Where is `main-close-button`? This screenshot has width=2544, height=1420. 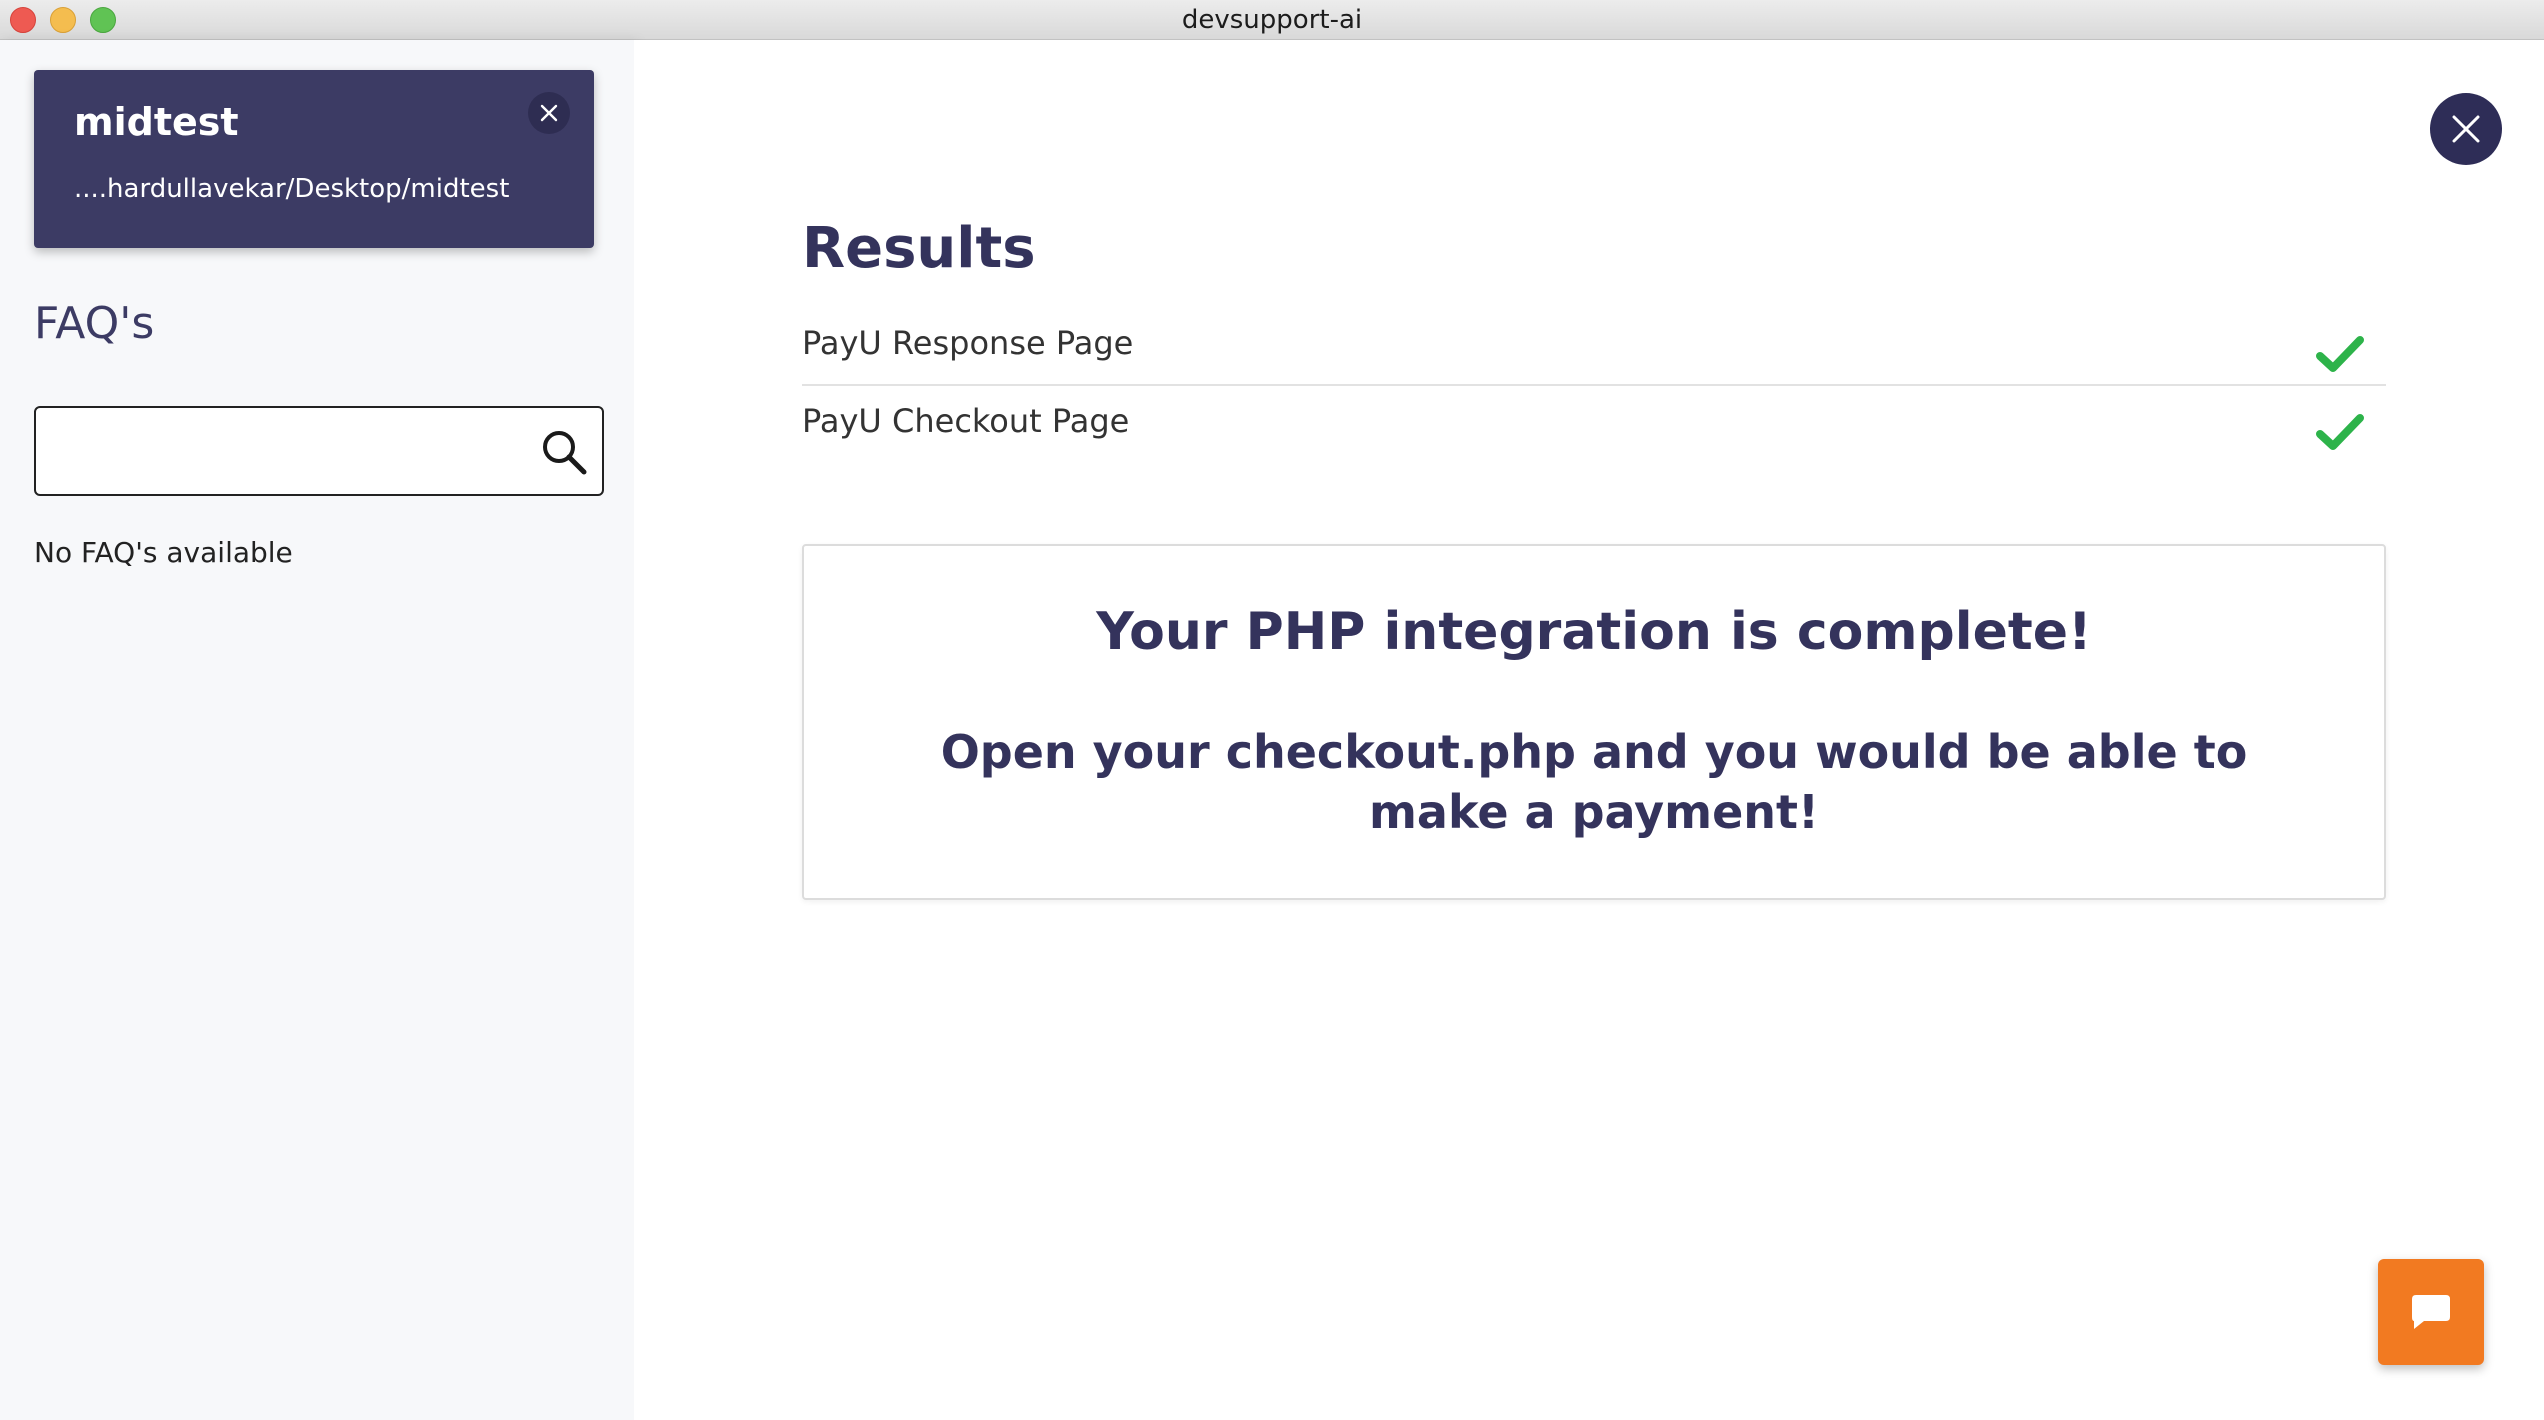
main-close-button is located at coordinates (2466, 129).